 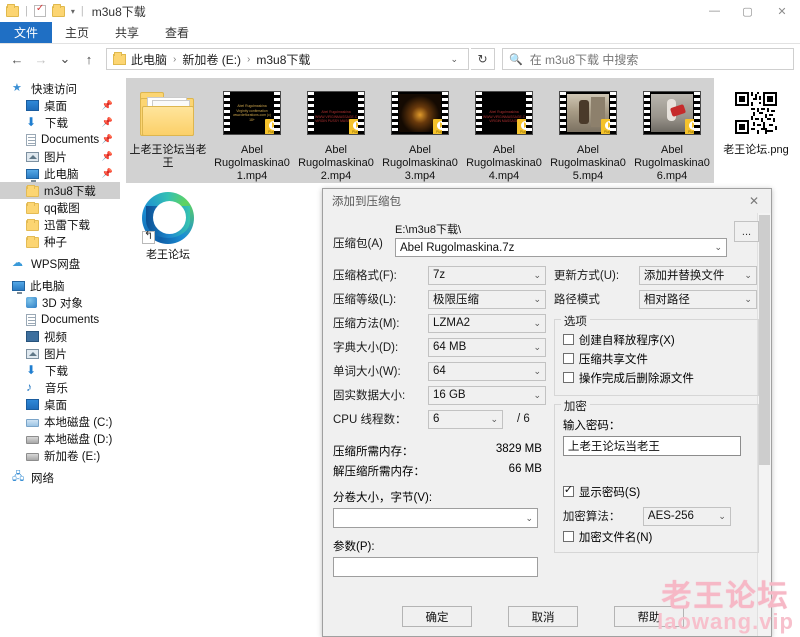 I want to click on sidebar-item-label: qq截图, so click(x=62, y=208).